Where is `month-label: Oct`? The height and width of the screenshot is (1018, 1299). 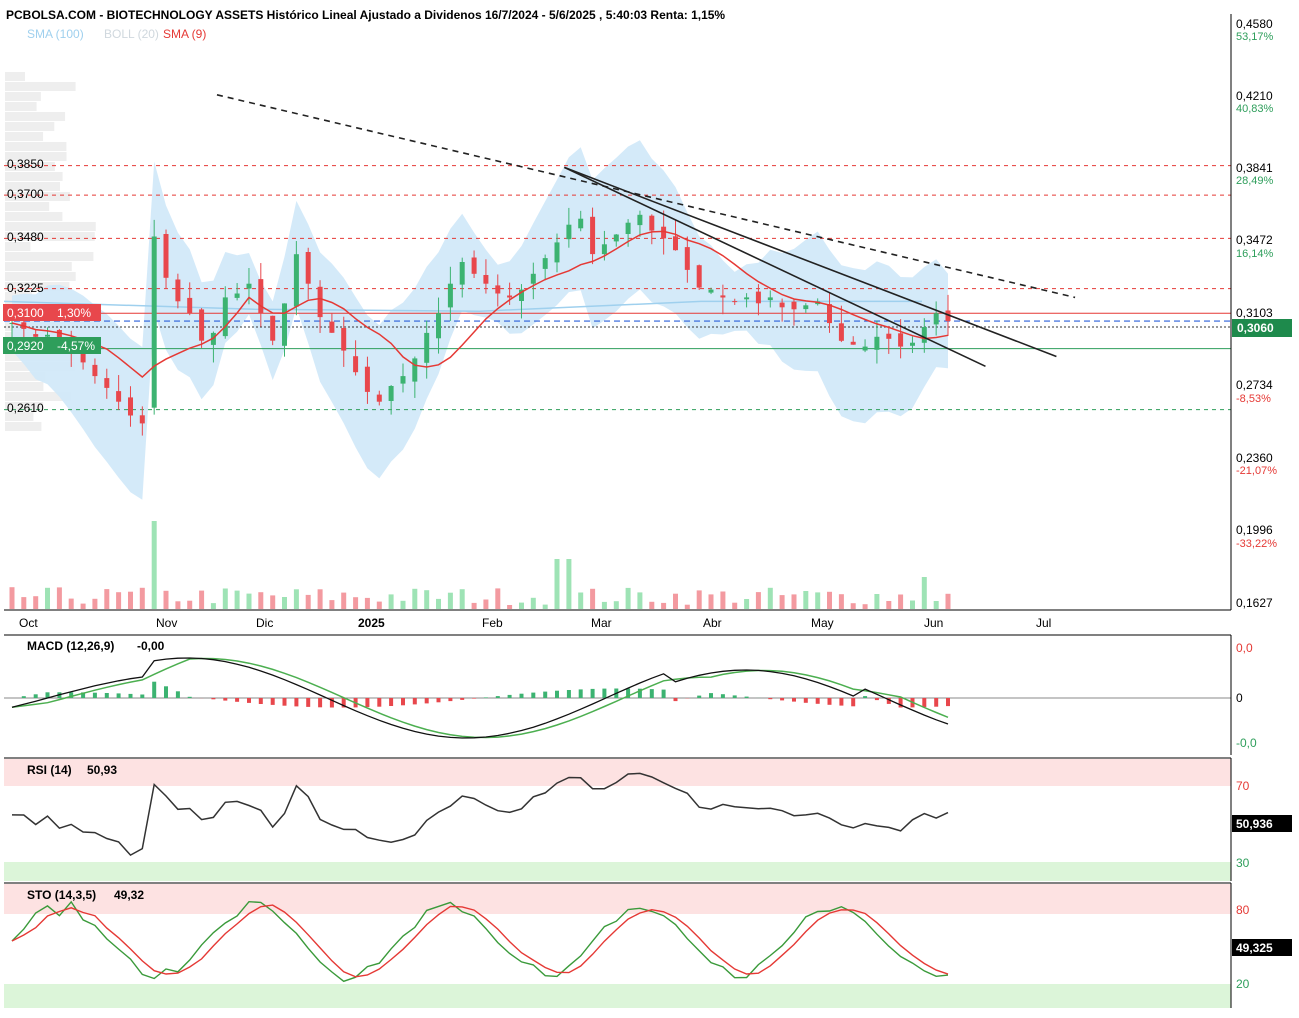
month-label: Oct is located at coordinates (28, 623).